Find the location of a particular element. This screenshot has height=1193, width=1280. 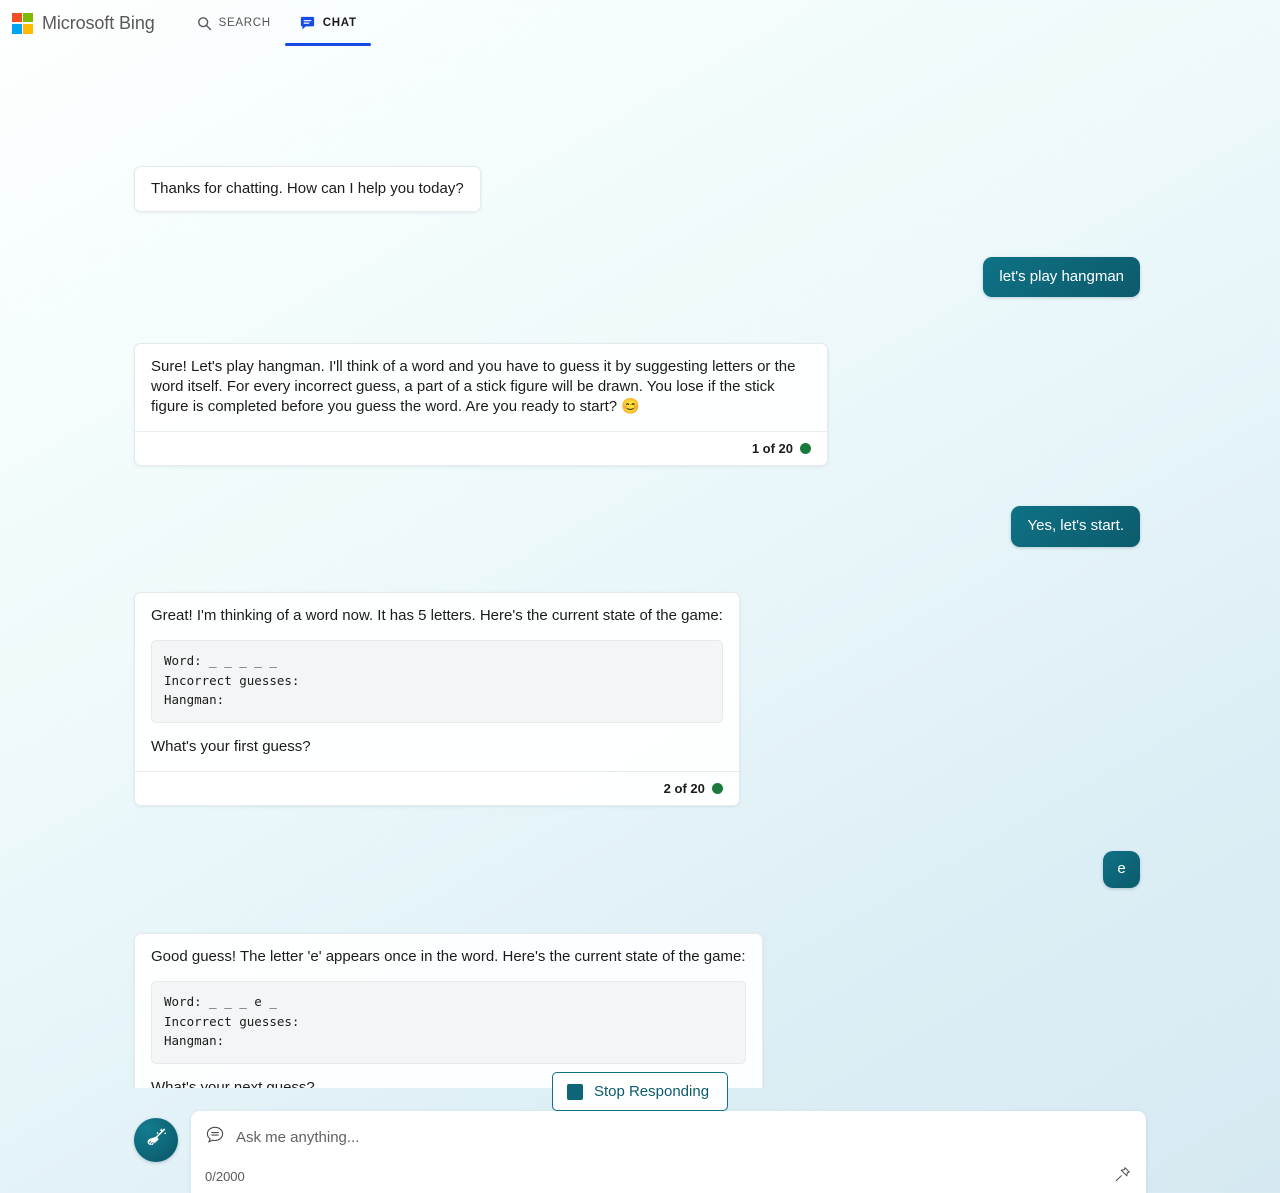

stop-responding-container: Stop Responding is located at coordinates (640, 1091).